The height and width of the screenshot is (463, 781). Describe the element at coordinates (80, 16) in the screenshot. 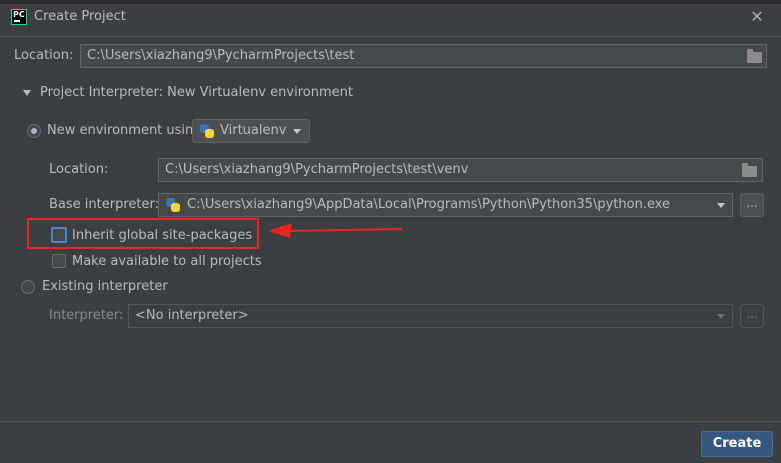

I see `window-title: Create Project` at that location.